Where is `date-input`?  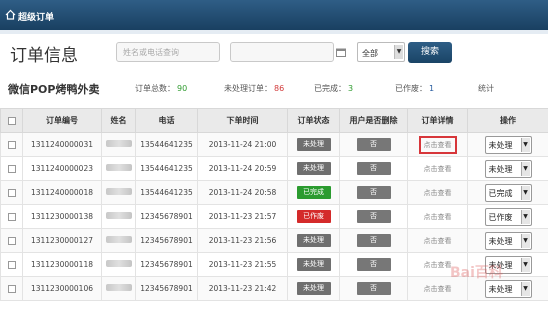 date-input is located at coordinates (282, 52).